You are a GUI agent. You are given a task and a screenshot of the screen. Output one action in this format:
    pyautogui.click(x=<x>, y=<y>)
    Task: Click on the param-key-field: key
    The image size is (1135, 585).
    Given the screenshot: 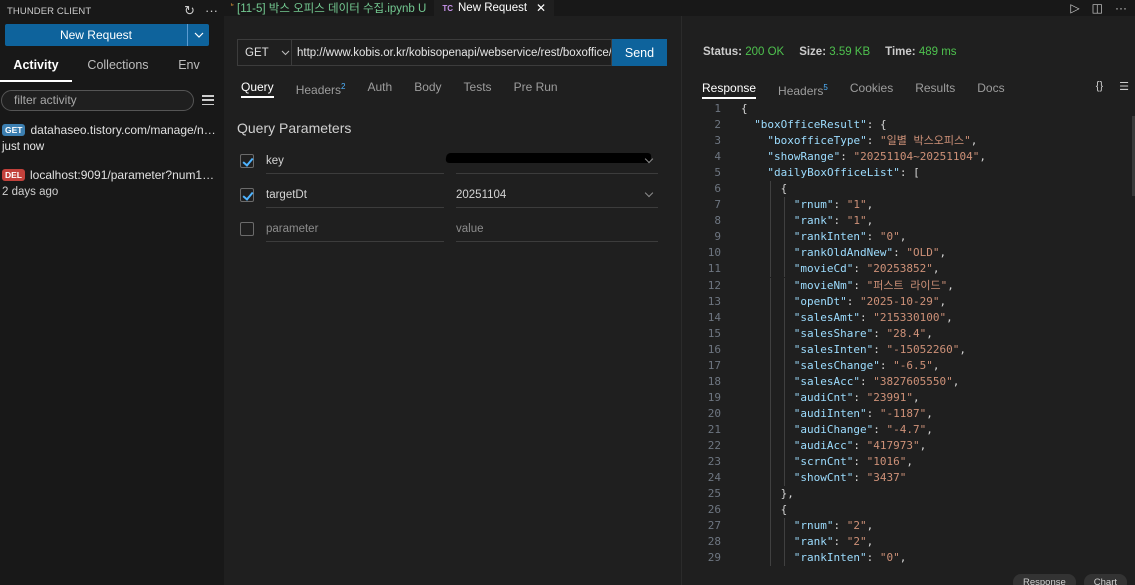 What is the action you would take?
    pyautogui.click(x=355, y=161)
    